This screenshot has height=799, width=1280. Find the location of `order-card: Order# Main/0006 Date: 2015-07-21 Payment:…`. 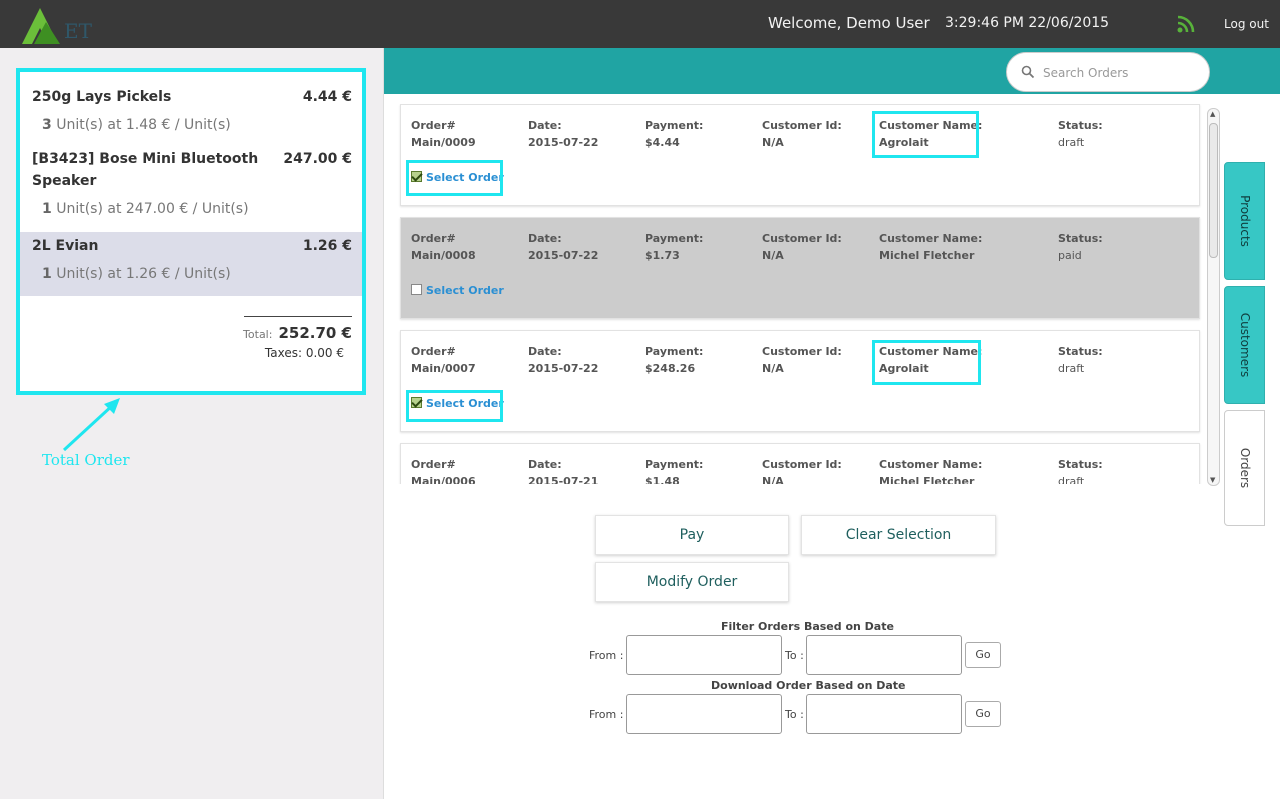

order-card: Order# Main/0006 Date: 2015-07-21 Payment:… is located at coordinates (800, 463).